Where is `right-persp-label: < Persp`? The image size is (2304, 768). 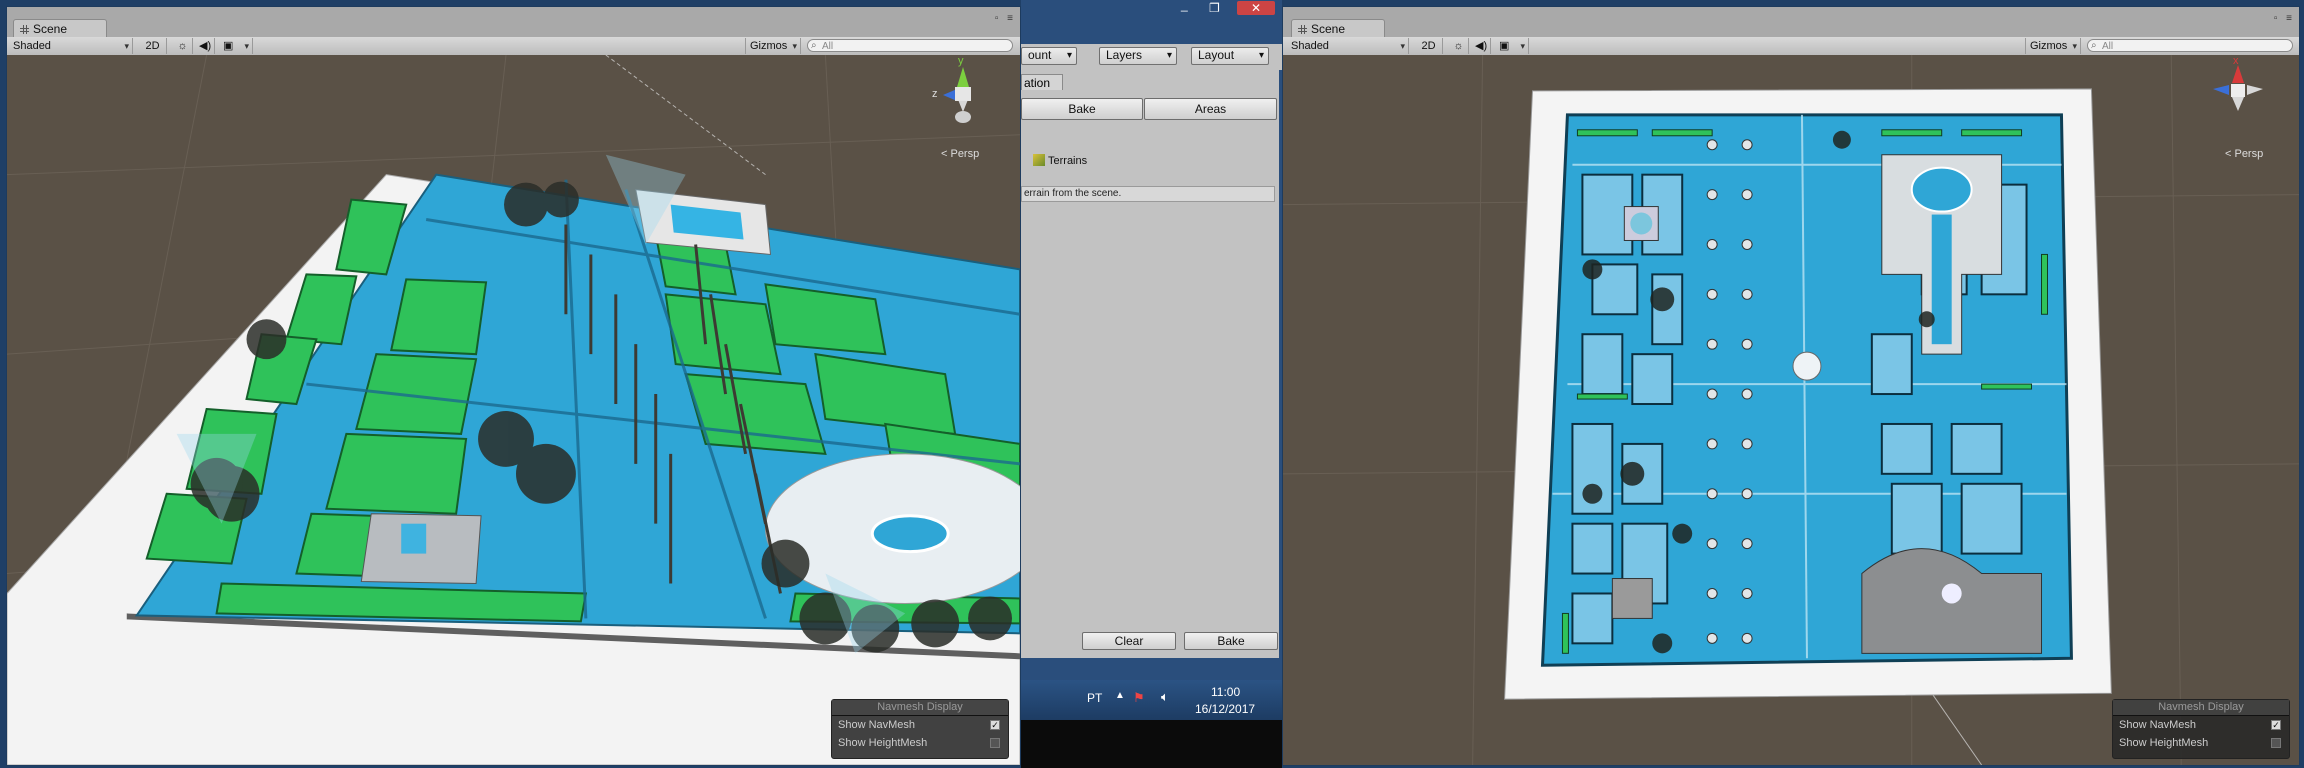
right-persp-label: < Persp is located at coordinates (2244, 154).